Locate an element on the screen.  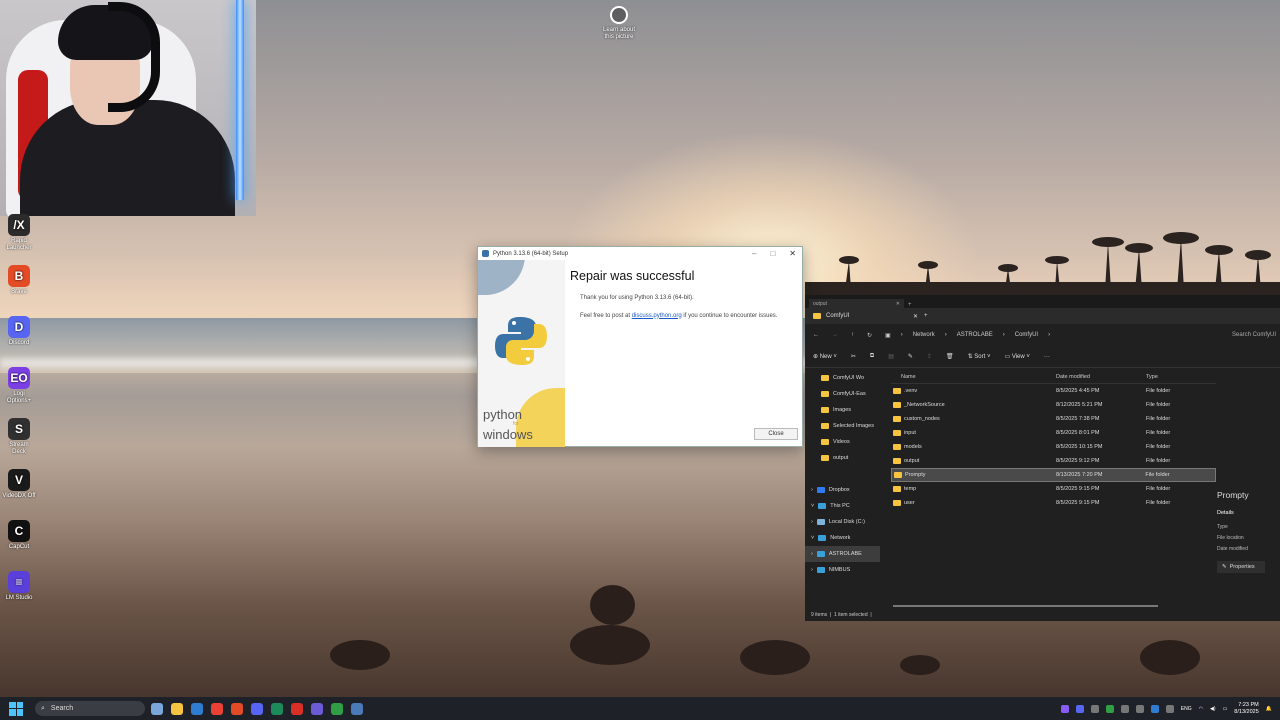
table-row: input 8/5/2025 8:01 PM File folder is located at coordinates (1053, 433).